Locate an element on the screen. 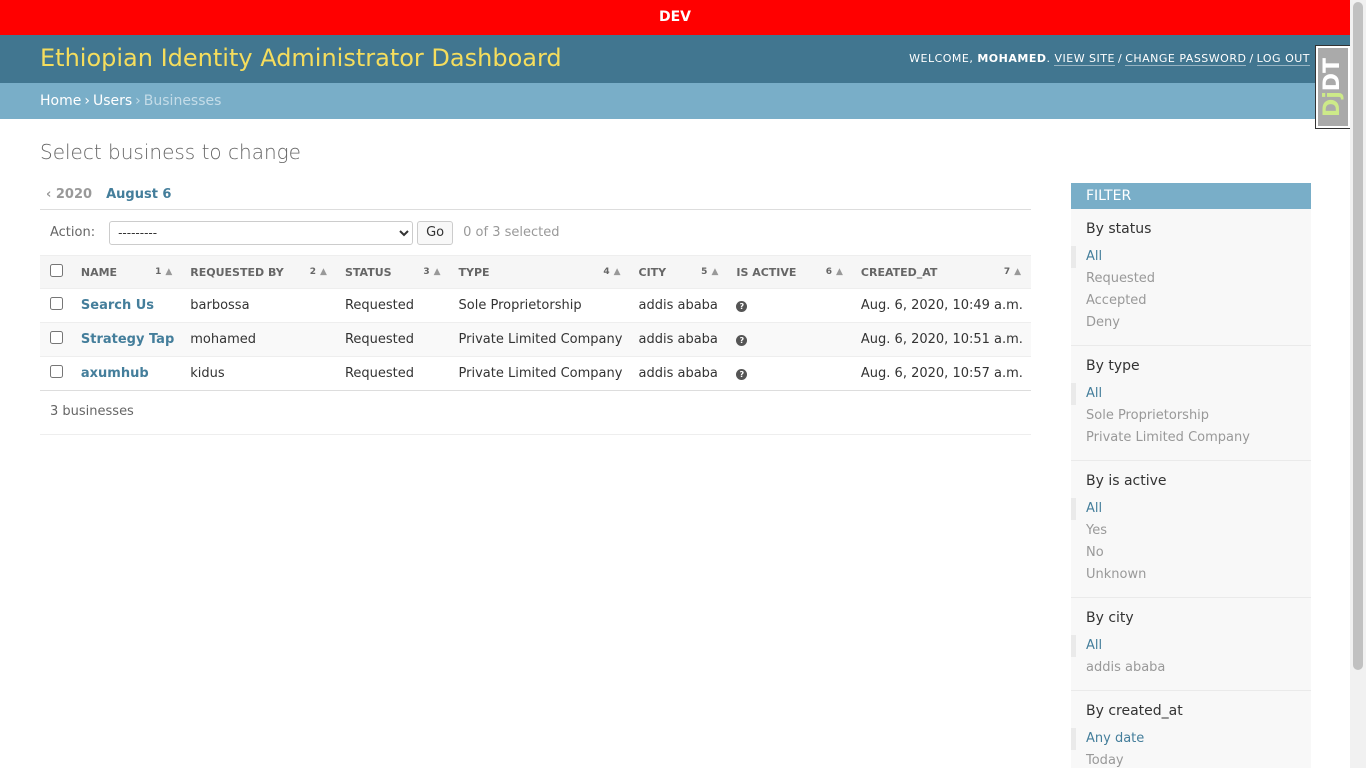 This screenshot has height=768, width=1366. breadcrumb-current: Businesses is located at coordinates (182, 101).